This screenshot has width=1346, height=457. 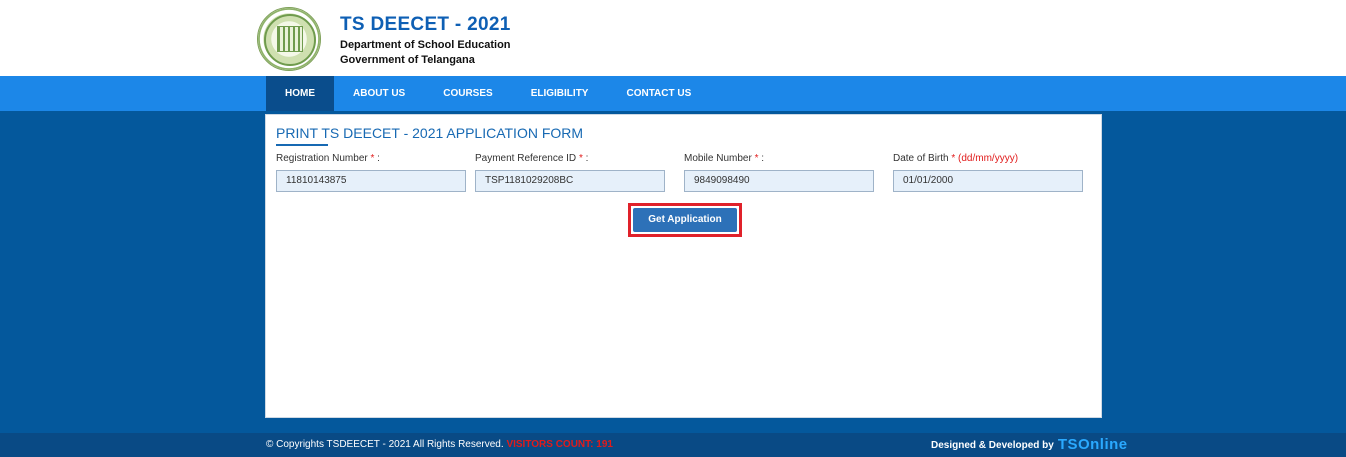 What do you see at coordinates (425, 45) in the screenshot?
I see `department-name: Department of School Education` at bounding box center [425, 45].